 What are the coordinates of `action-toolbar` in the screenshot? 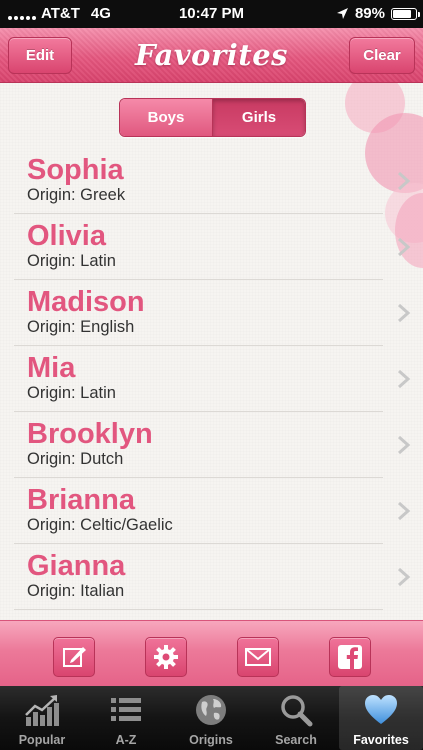 It's located at (211, 653).